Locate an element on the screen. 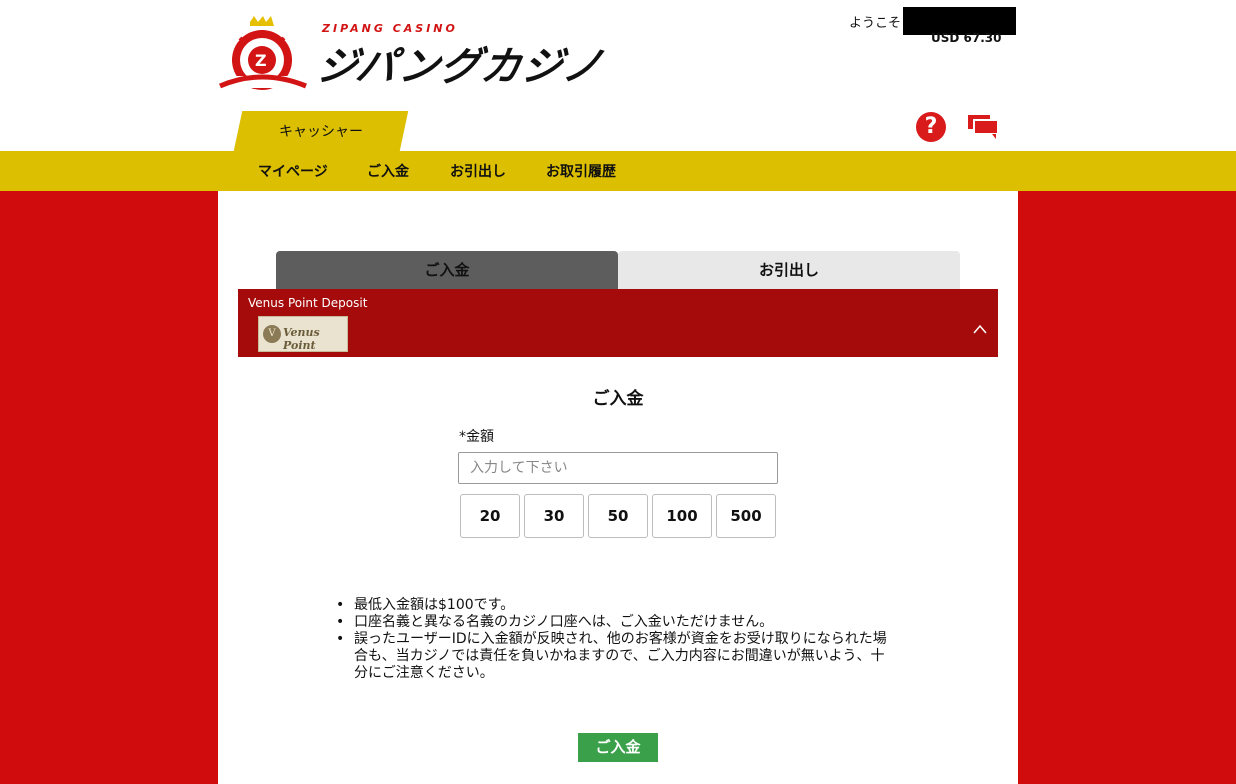 The height and width of the screenshot is (784, 1236). nav-item-history: お取引履歴 is located at coordinates (581, 171).